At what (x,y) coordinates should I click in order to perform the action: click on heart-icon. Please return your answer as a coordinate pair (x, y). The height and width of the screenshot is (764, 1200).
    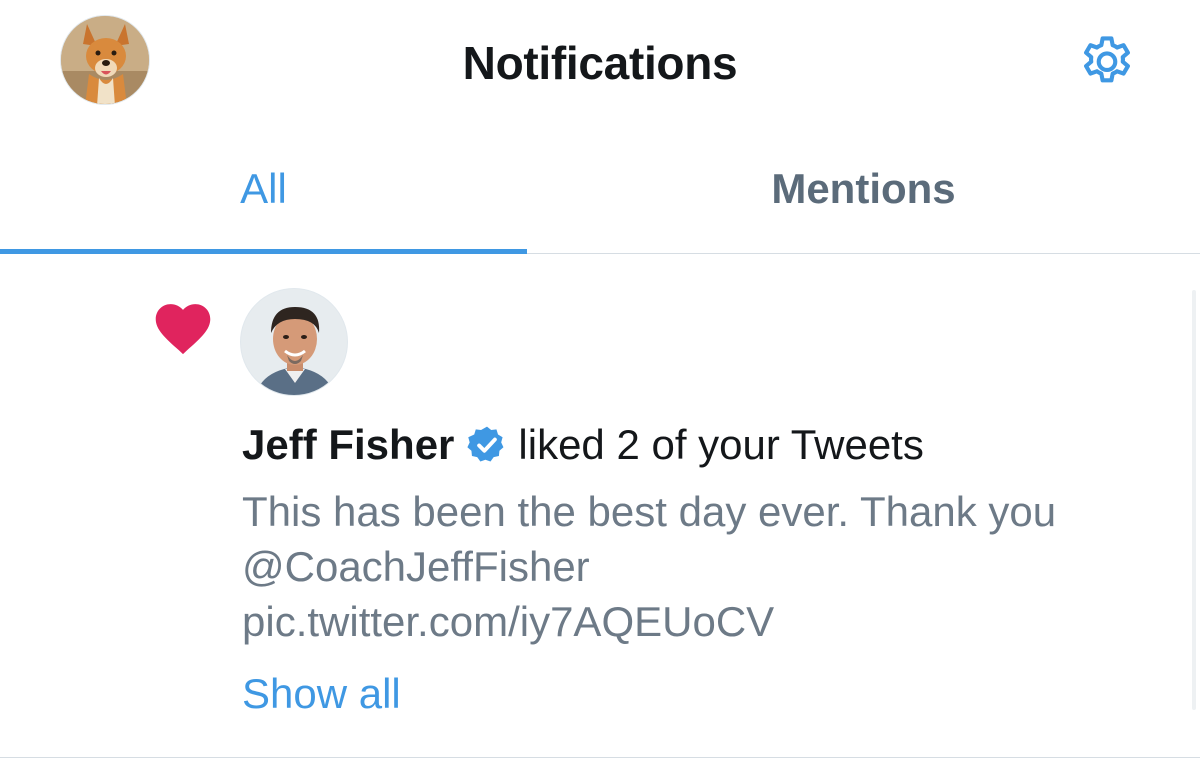
    Looking at the image, I should click on (183, 329).